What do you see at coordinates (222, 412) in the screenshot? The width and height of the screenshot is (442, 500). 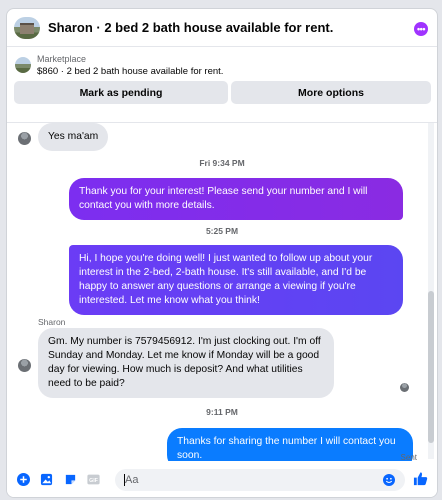 I see `timestamp: 9:11 PM` at bounding box center [222, 412].